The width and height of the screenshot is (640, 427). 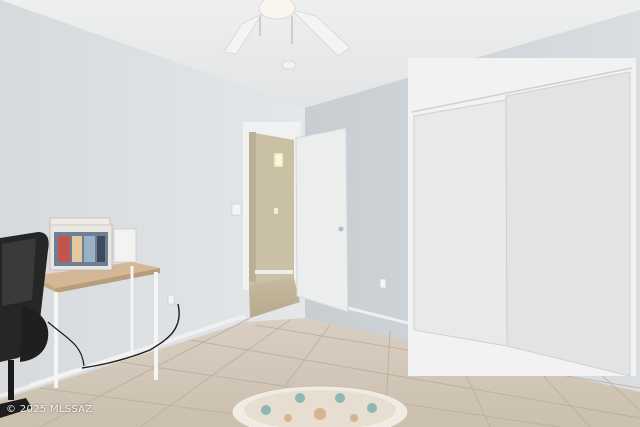 What do you see at coordinates (322, 220) in the screenshot?
I see `bedroom-door` at bounding box center [322, 220].